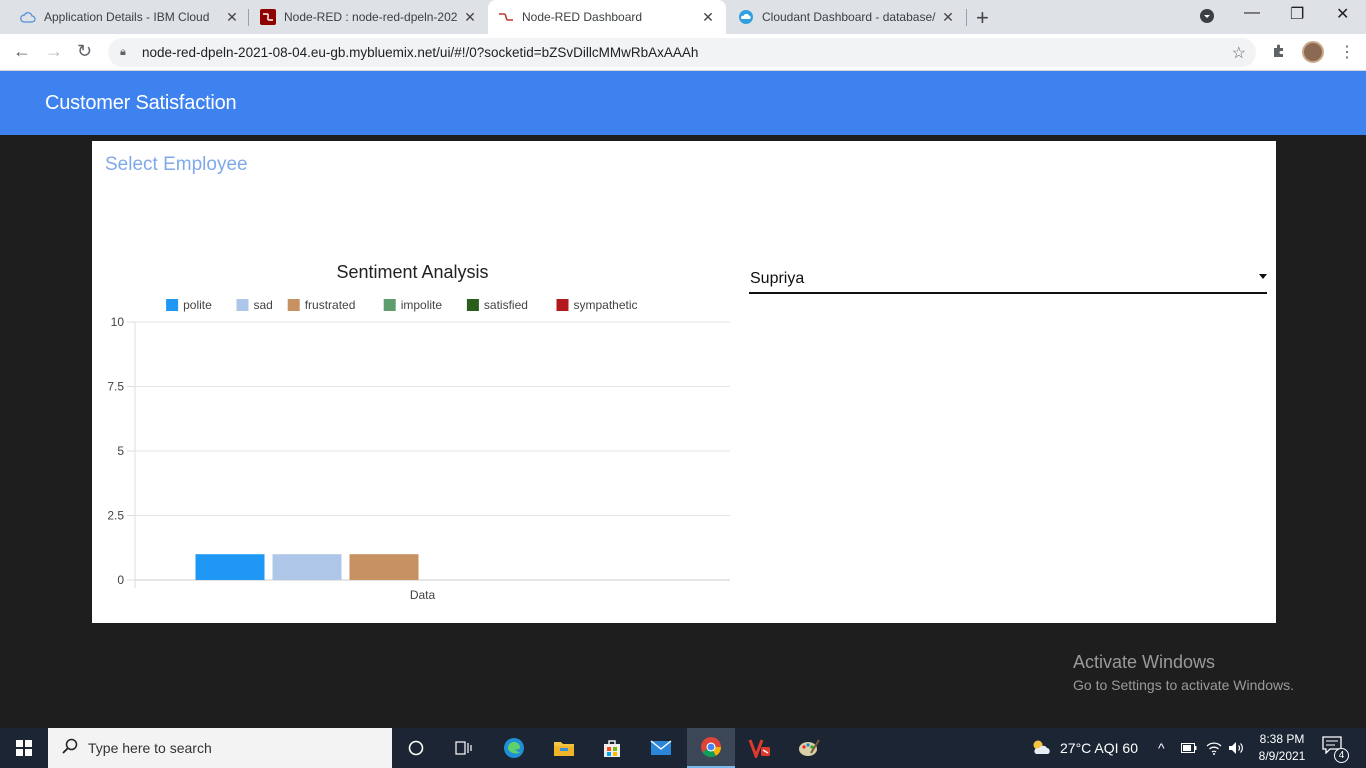  Describe the element at coordinates (115, 387) in the screenshot. I see `y-tick-label: 7.5` at that location.